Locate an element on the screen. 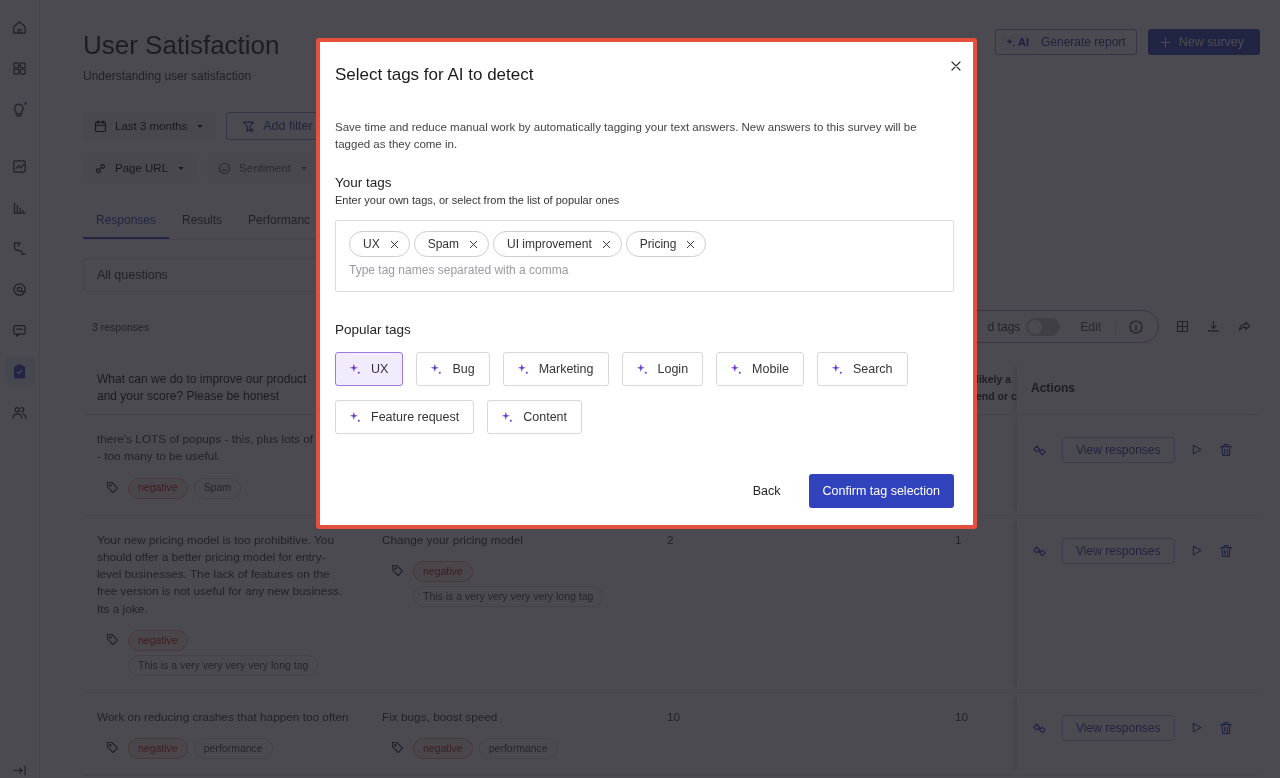 This screenshot has height=778, width=1280. dialog-description: Save time and reduce manual work by automatically tagging your text answers. New answers to this survey will be tagged as they come in. is located at coordinates (626, 136).